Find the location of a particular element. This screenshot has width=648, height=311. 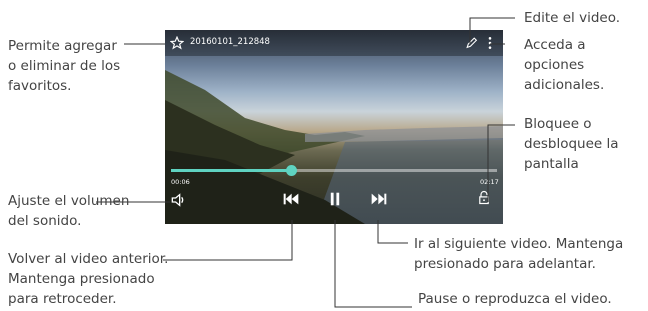

annotation-volume-line2: del sonido. is located at coordinates (45, 221).